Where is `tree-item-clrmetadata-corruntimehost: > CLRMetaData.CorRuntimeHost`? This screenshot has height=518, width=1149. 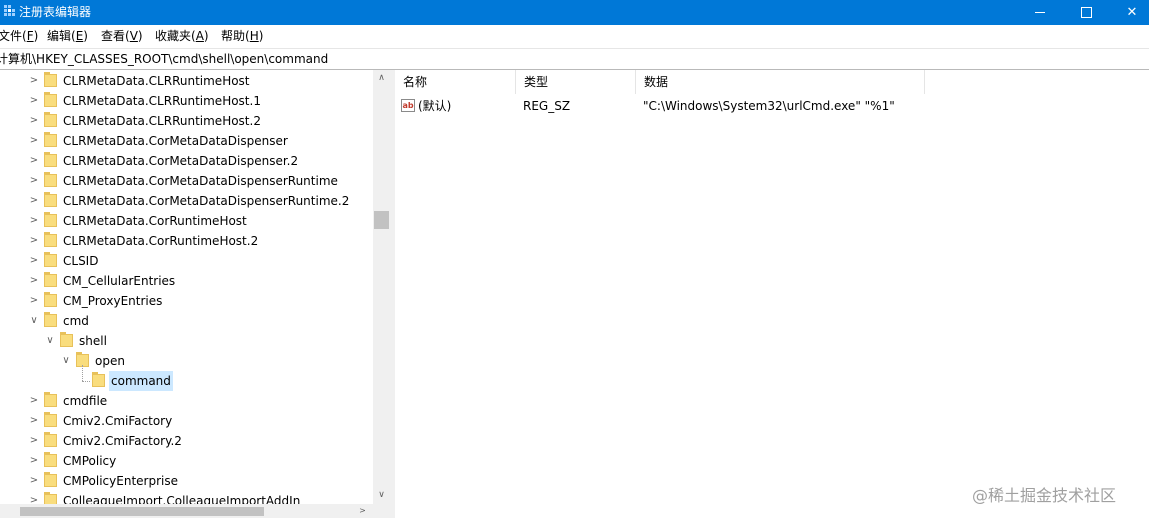
tree-item-clrmetadata-corruntimehost: > CLRMetaData.CorRuntimeHost is located at coordinates (186, 221).